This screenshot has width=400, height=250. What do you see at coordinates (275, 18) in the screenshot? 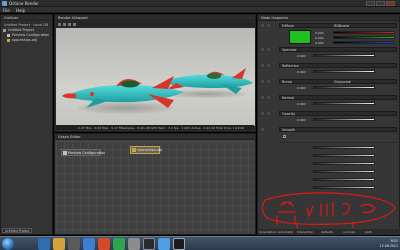
I see `inspector-title: Node Inspector` at bounding box center [275, 18].